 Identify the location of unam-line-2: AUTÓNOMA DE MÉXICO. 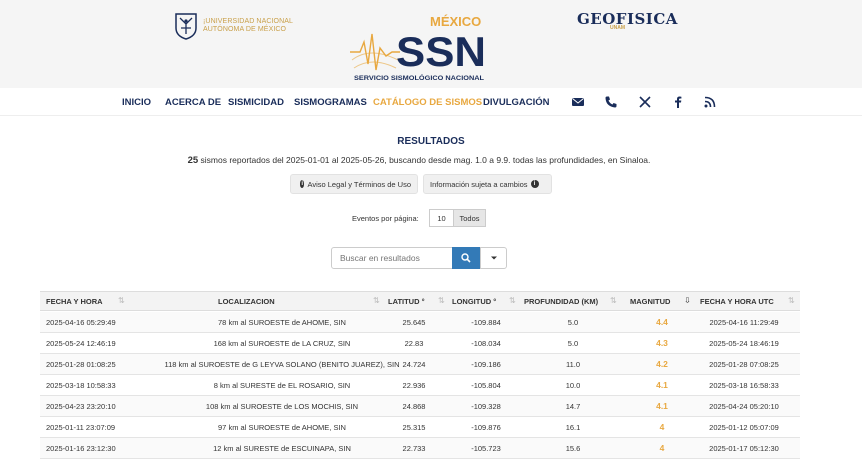
(245, 29).